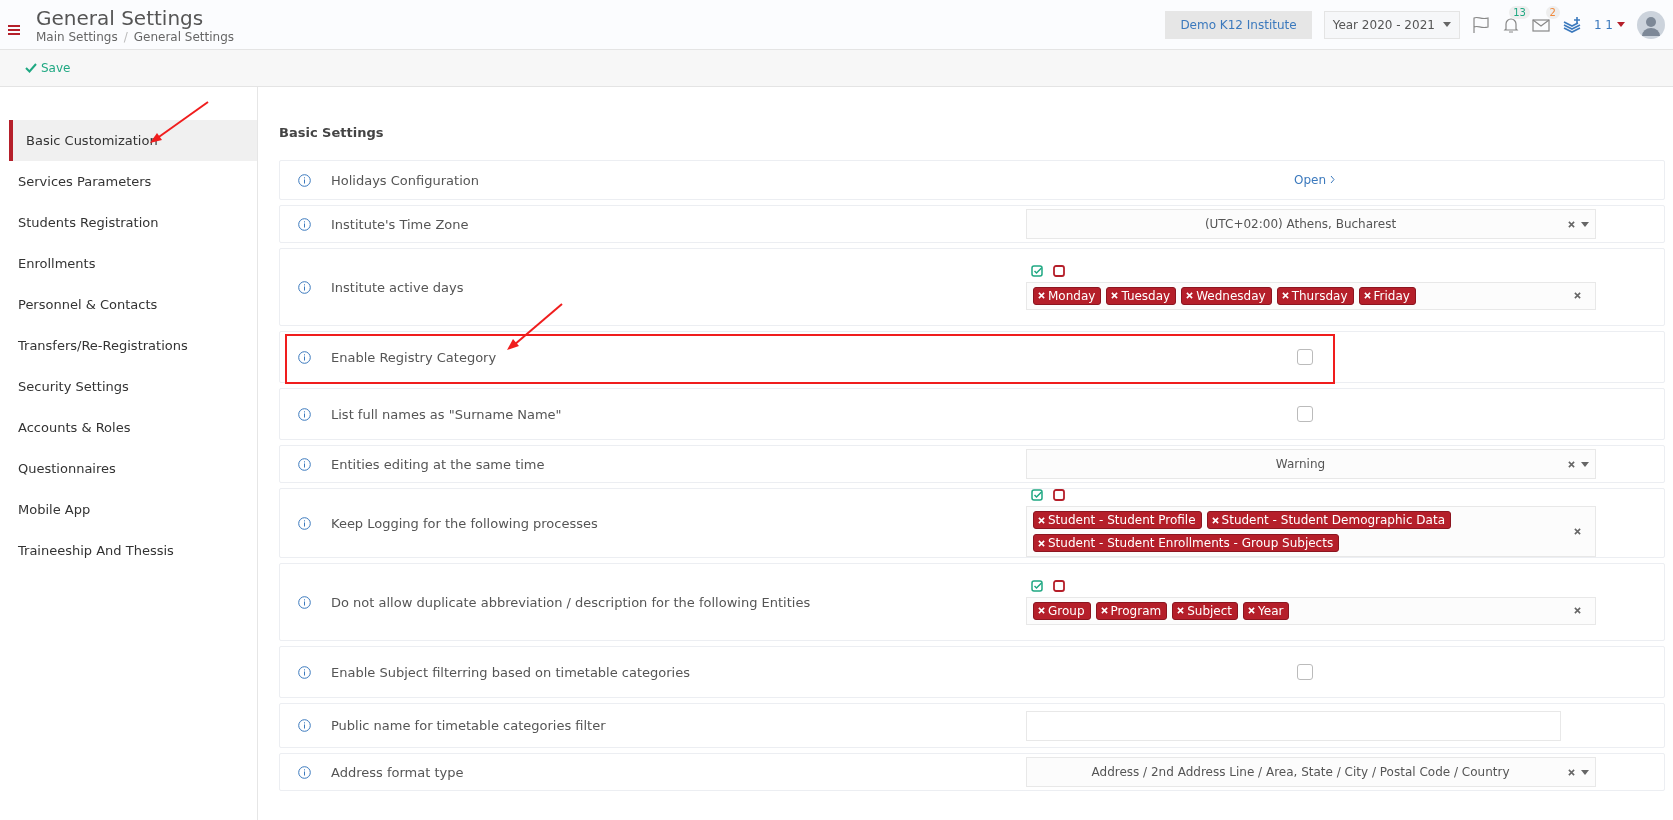 Image resolution: width=1673 pixels, height=820 pixels. Describe the element at coordinates (1571, 24) in the screenshot. I see `layers-add-icon` at that location.